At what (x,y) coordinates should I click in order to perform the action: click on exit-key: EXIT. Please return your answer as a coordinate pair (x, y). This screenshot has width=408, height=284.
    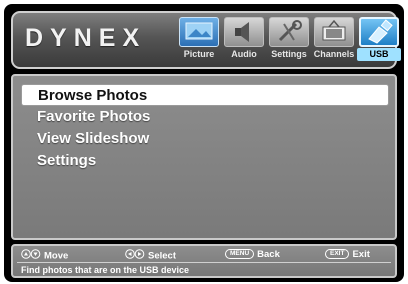
    Looking at the image, I should click on (337, 254).